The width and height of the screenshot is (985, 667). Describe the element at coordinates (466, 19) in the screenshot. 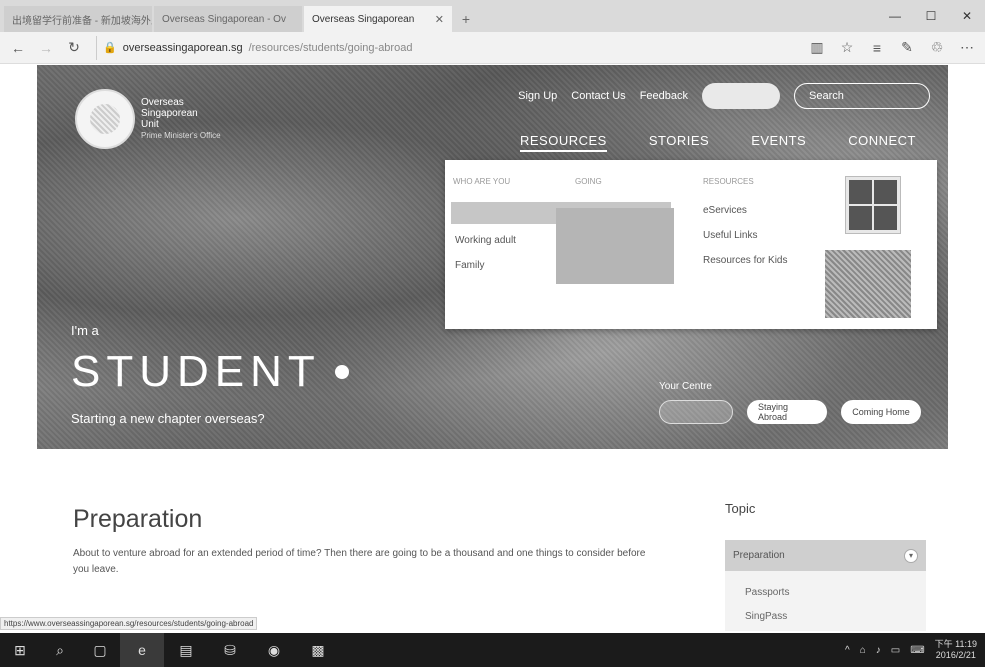

I see `new-tab-button: +` at that location.